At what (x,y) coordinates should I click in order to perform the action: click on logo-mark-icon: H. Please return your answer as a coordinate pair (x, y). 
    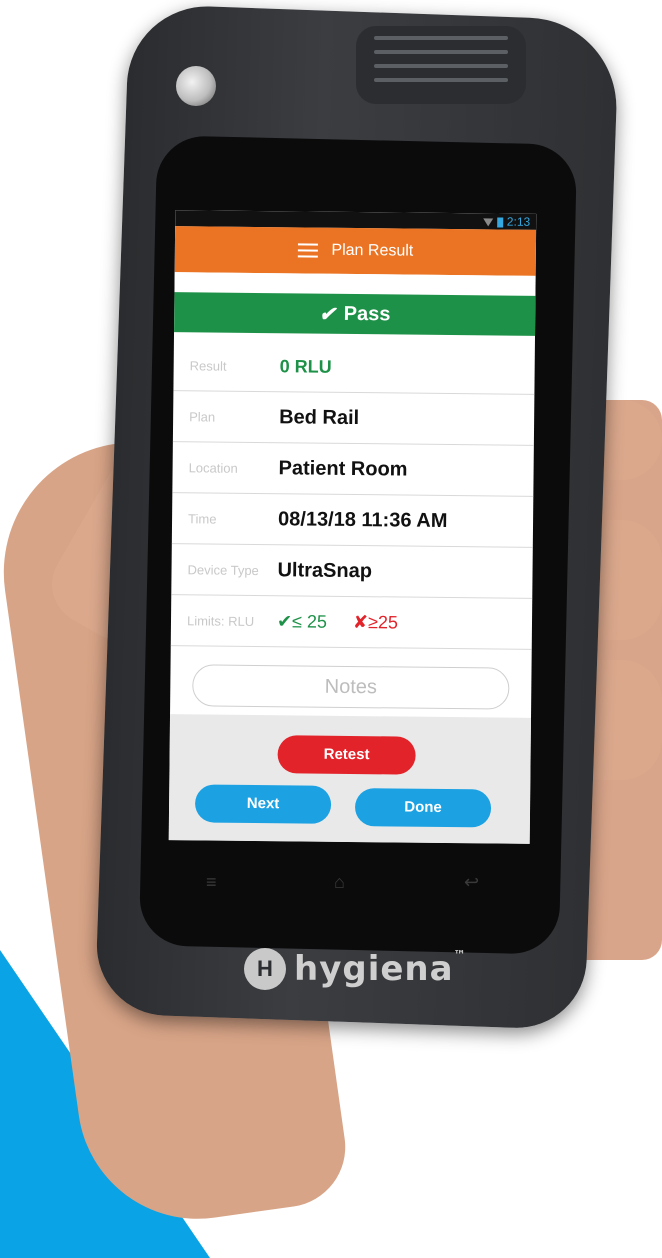
    Looking at the image, I should click on (265, 969).